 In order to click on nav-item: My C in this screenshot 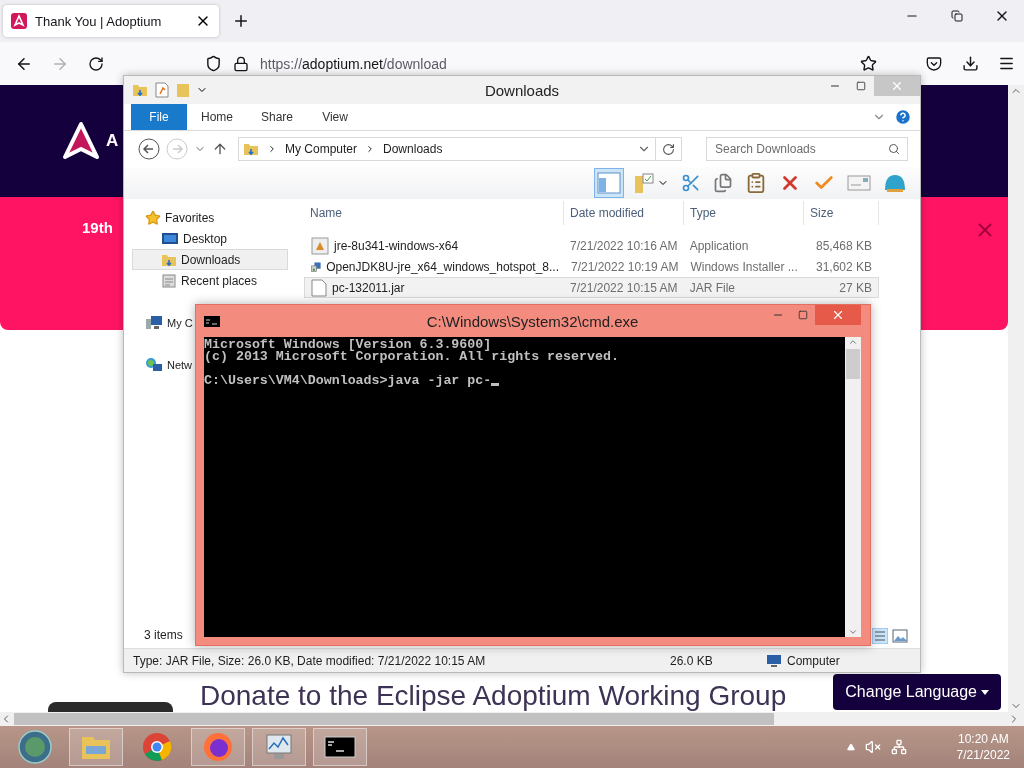, I will do `click(162, 322)`.